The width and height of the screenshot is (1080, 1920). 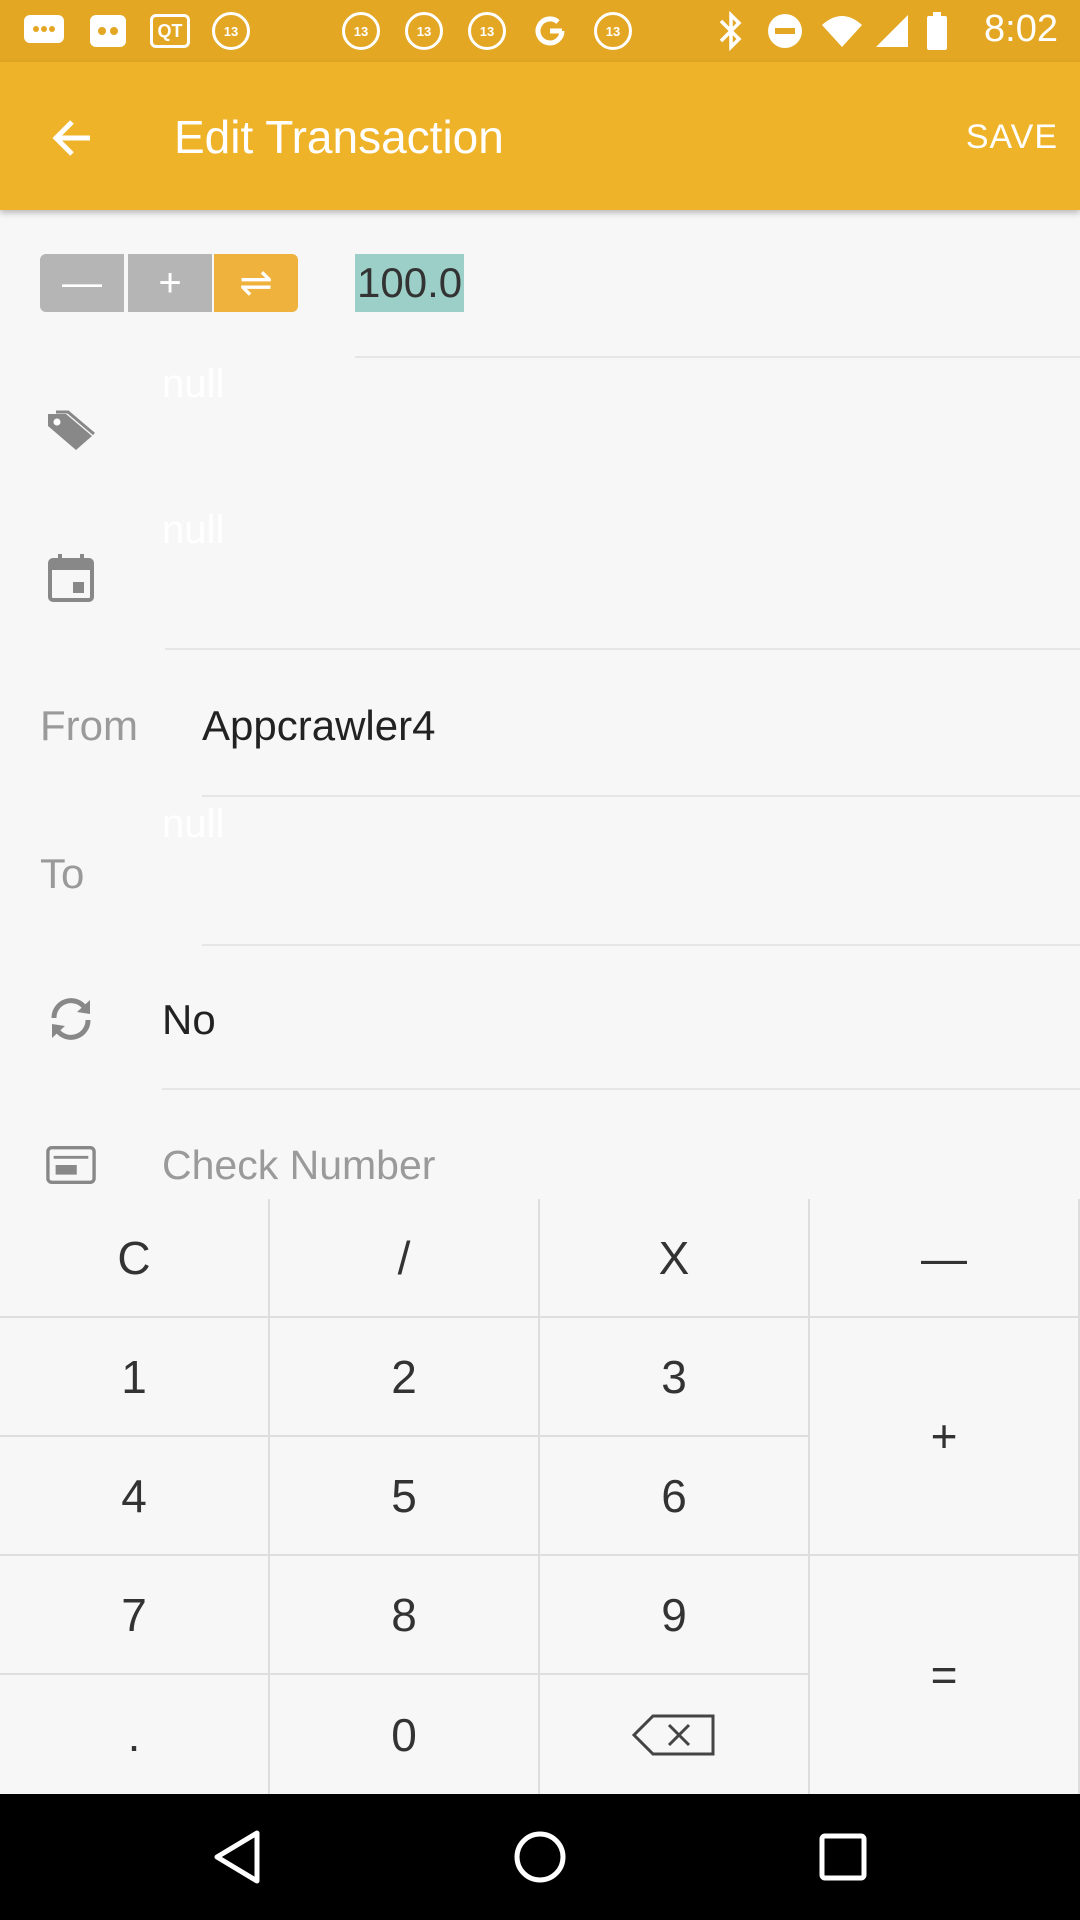 What do you see at coordinates (945, 1258) in the screenshot?
I see `minus-key: —` at bounding box center [945, 1258].